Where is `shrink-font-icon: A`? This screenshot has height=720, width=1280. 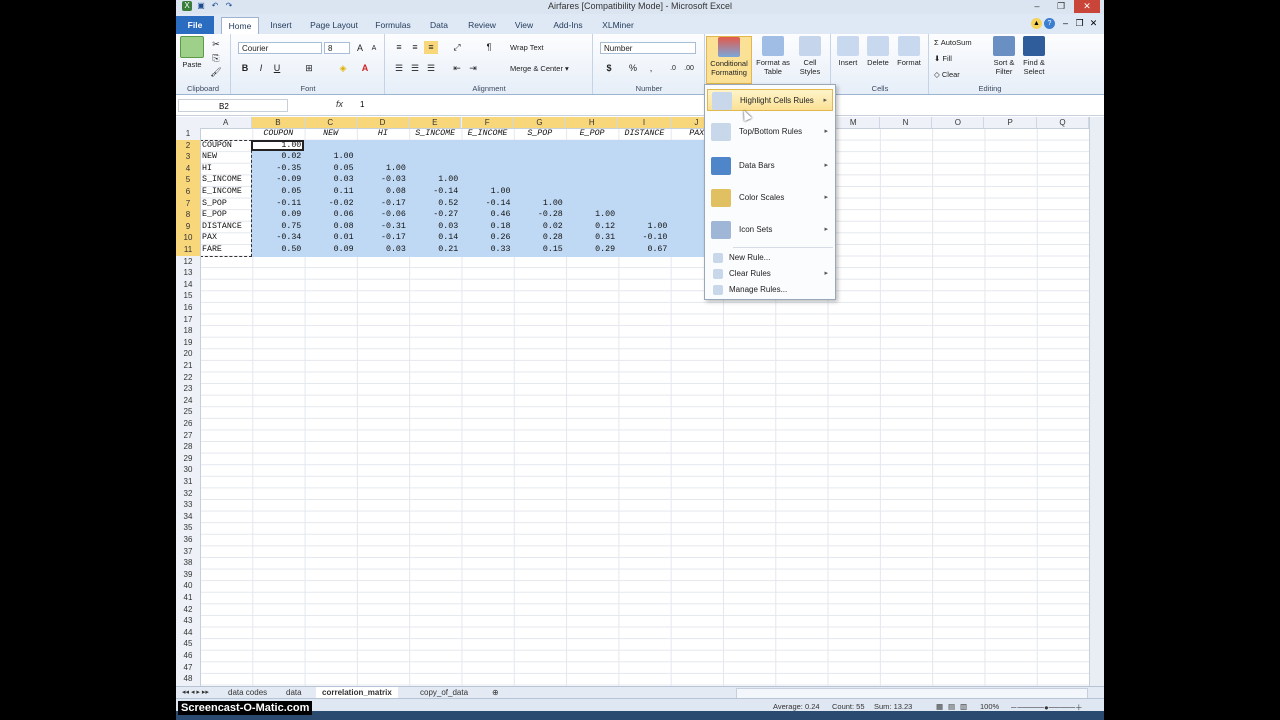
shrink-font-icon: A is located at coordinates (374, 48).